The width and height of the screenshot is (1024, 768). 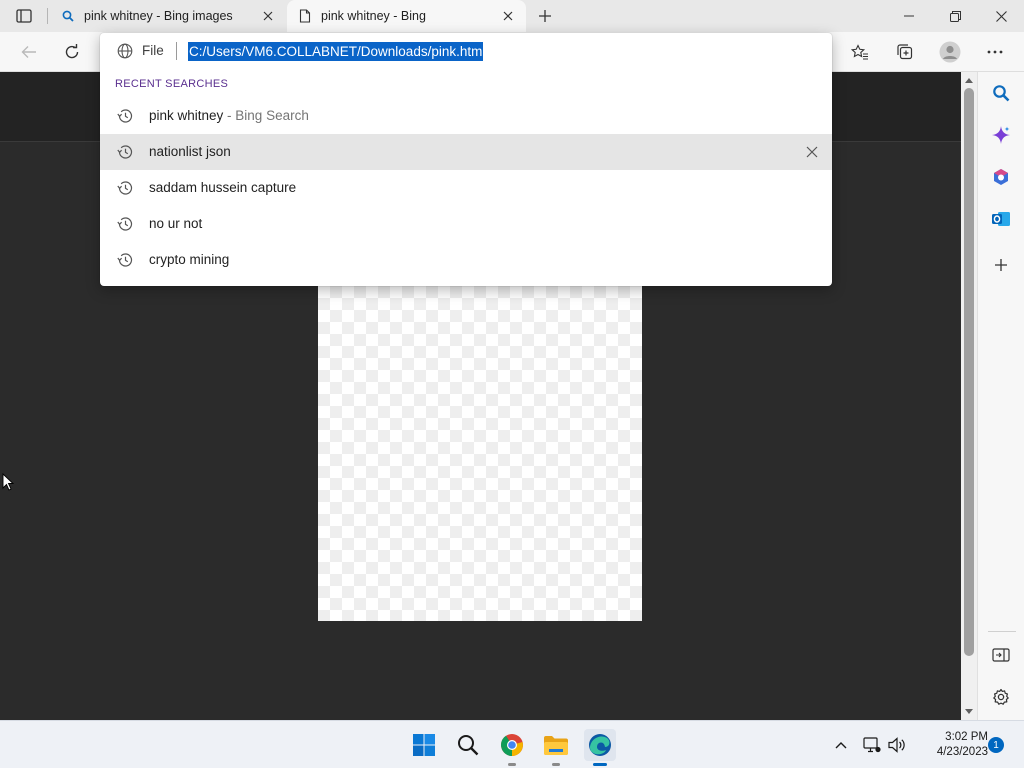 I want to click on sidebar-outlook-button, so click(x=1001, y=219).